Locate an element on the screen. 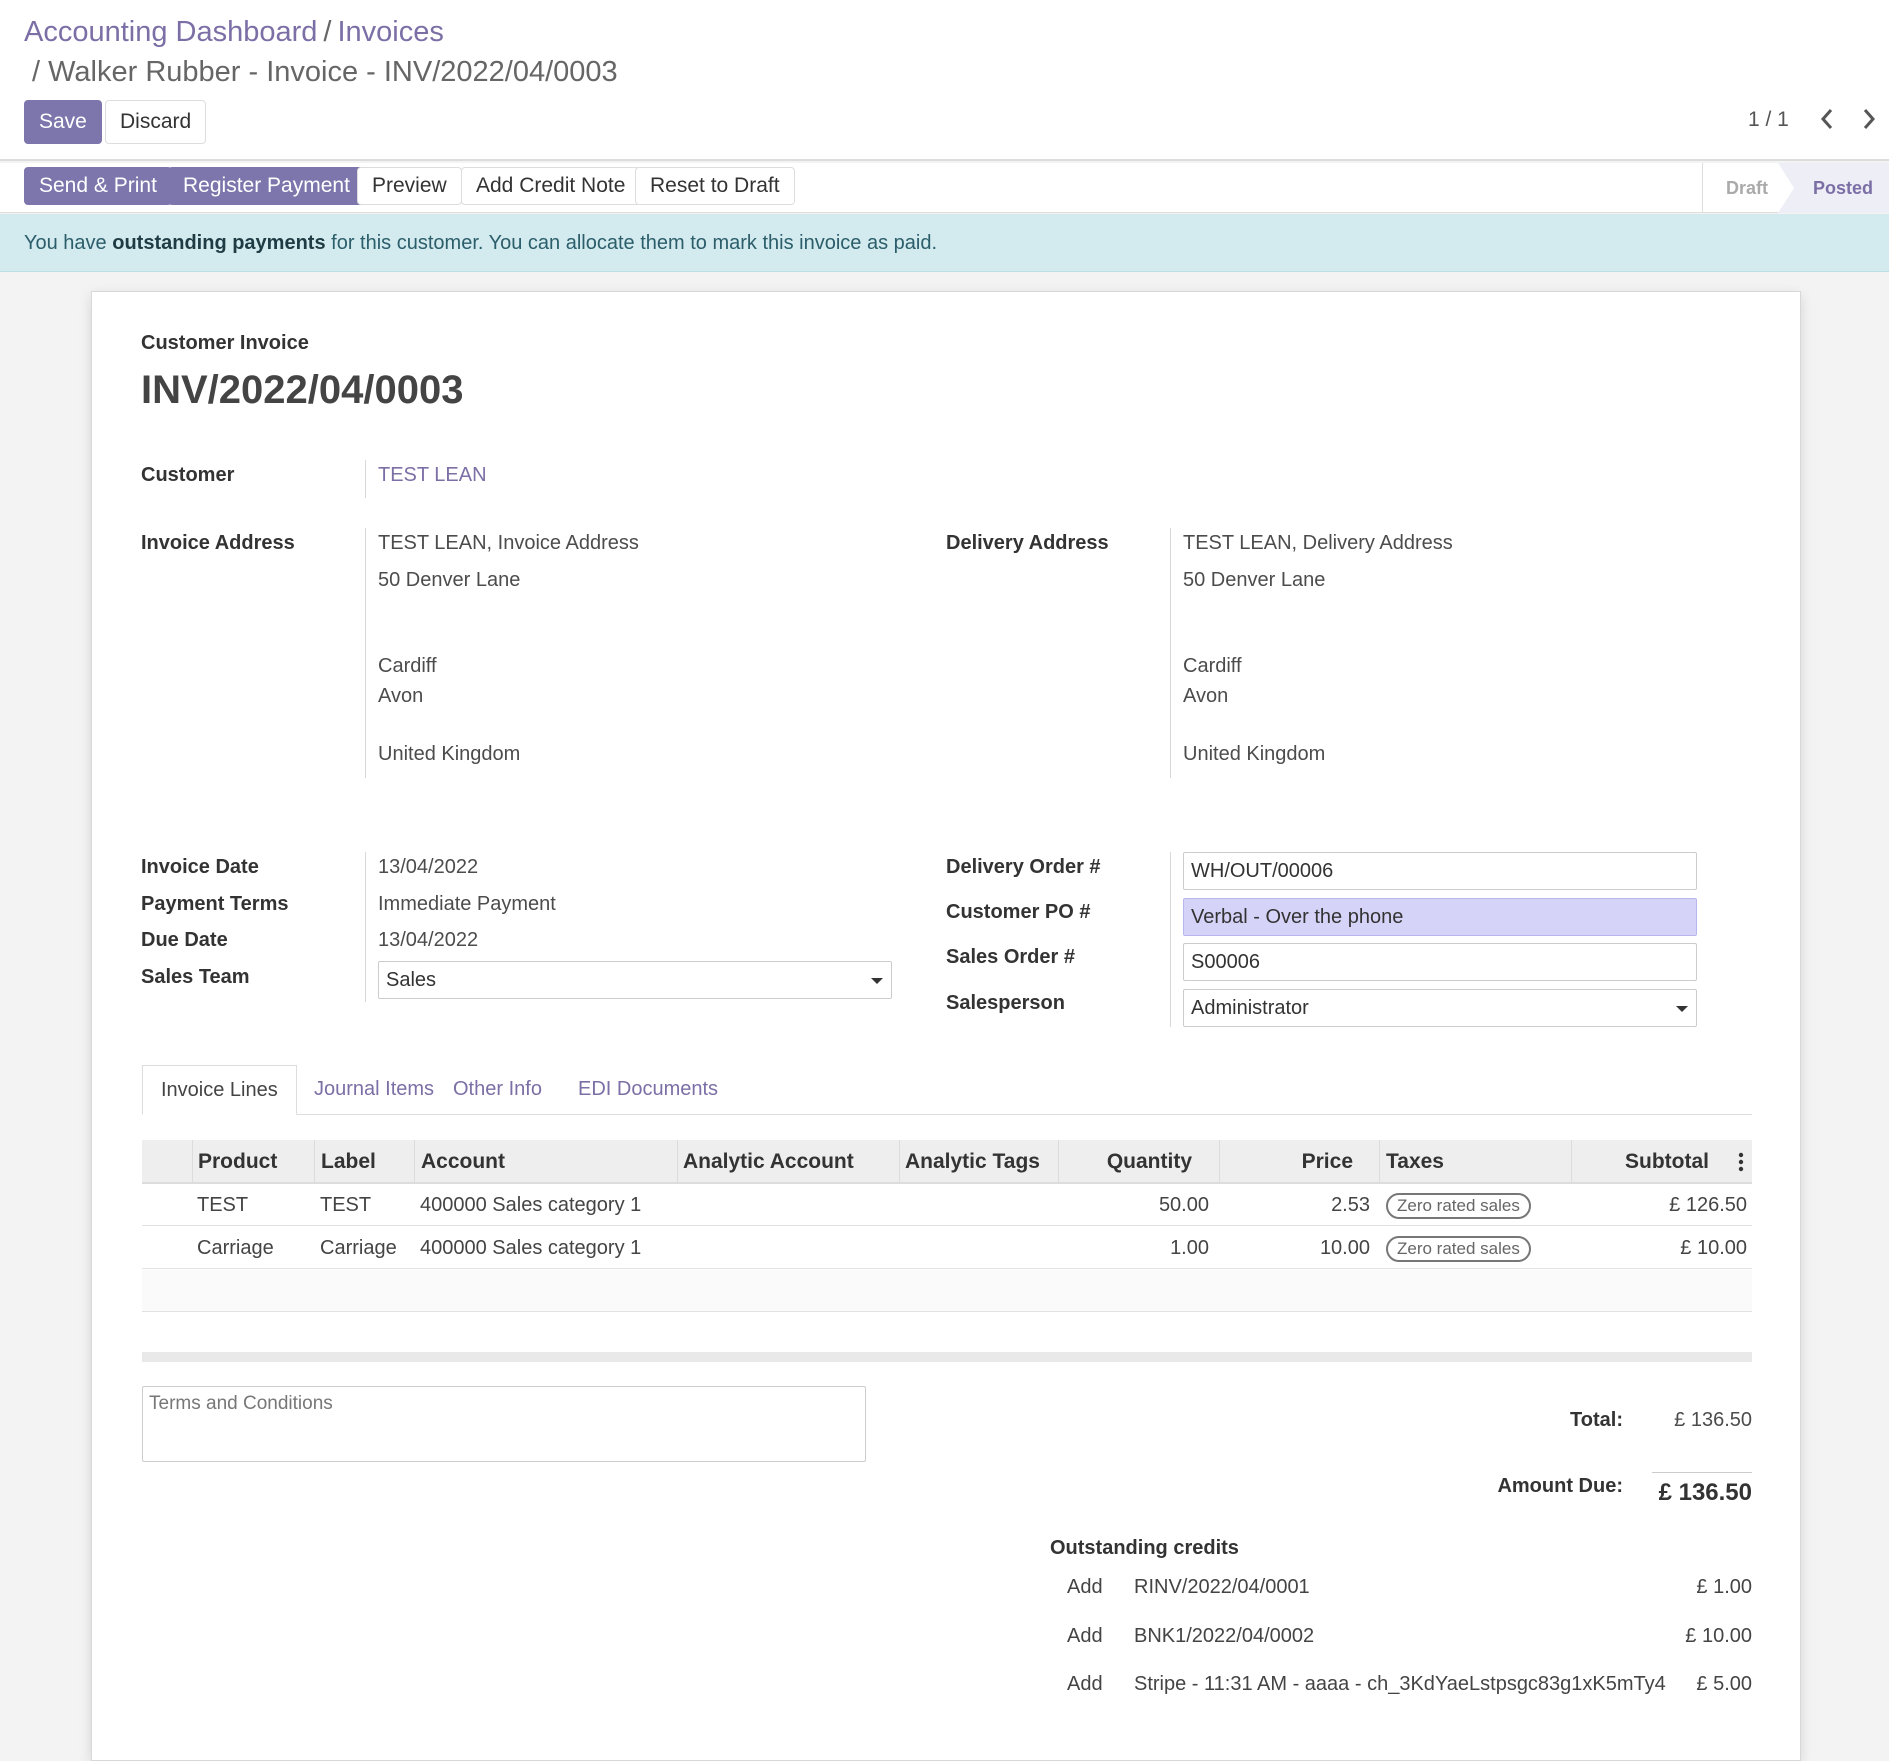 This screenshot has height=1761, width=1889. pager-next-icon is located at coordinates (1869, 122).